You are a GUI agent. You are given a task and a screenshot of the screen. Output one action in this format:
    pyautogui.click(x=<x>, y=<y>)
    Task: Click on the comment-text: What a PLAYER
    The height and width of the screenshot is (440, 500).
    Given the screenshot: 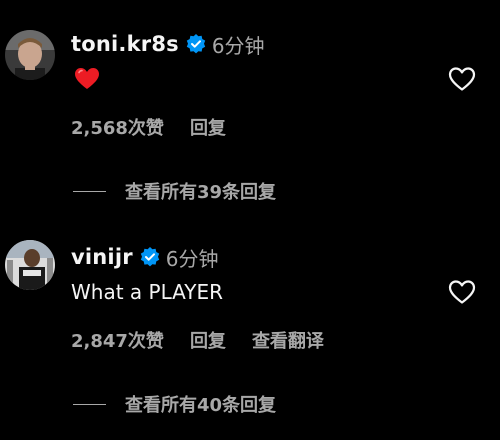 What is the action you would take?
    pyautogui.click(x=147, y=292)
    